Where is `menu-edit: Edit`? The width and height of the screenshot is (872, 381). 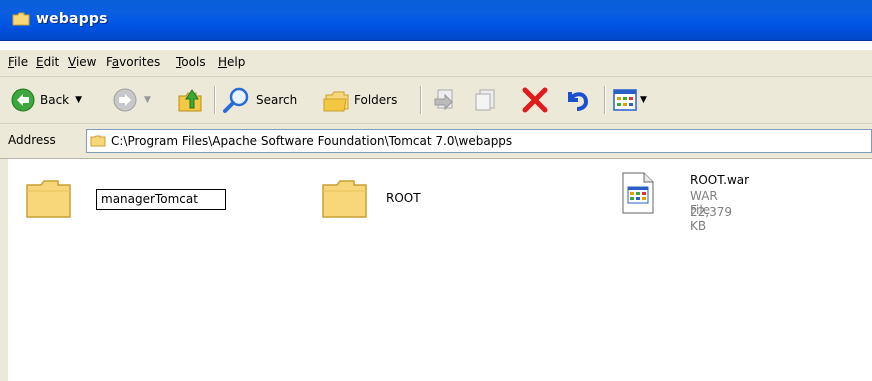
menu-edit: Edit is located at coordinates (47, 62).